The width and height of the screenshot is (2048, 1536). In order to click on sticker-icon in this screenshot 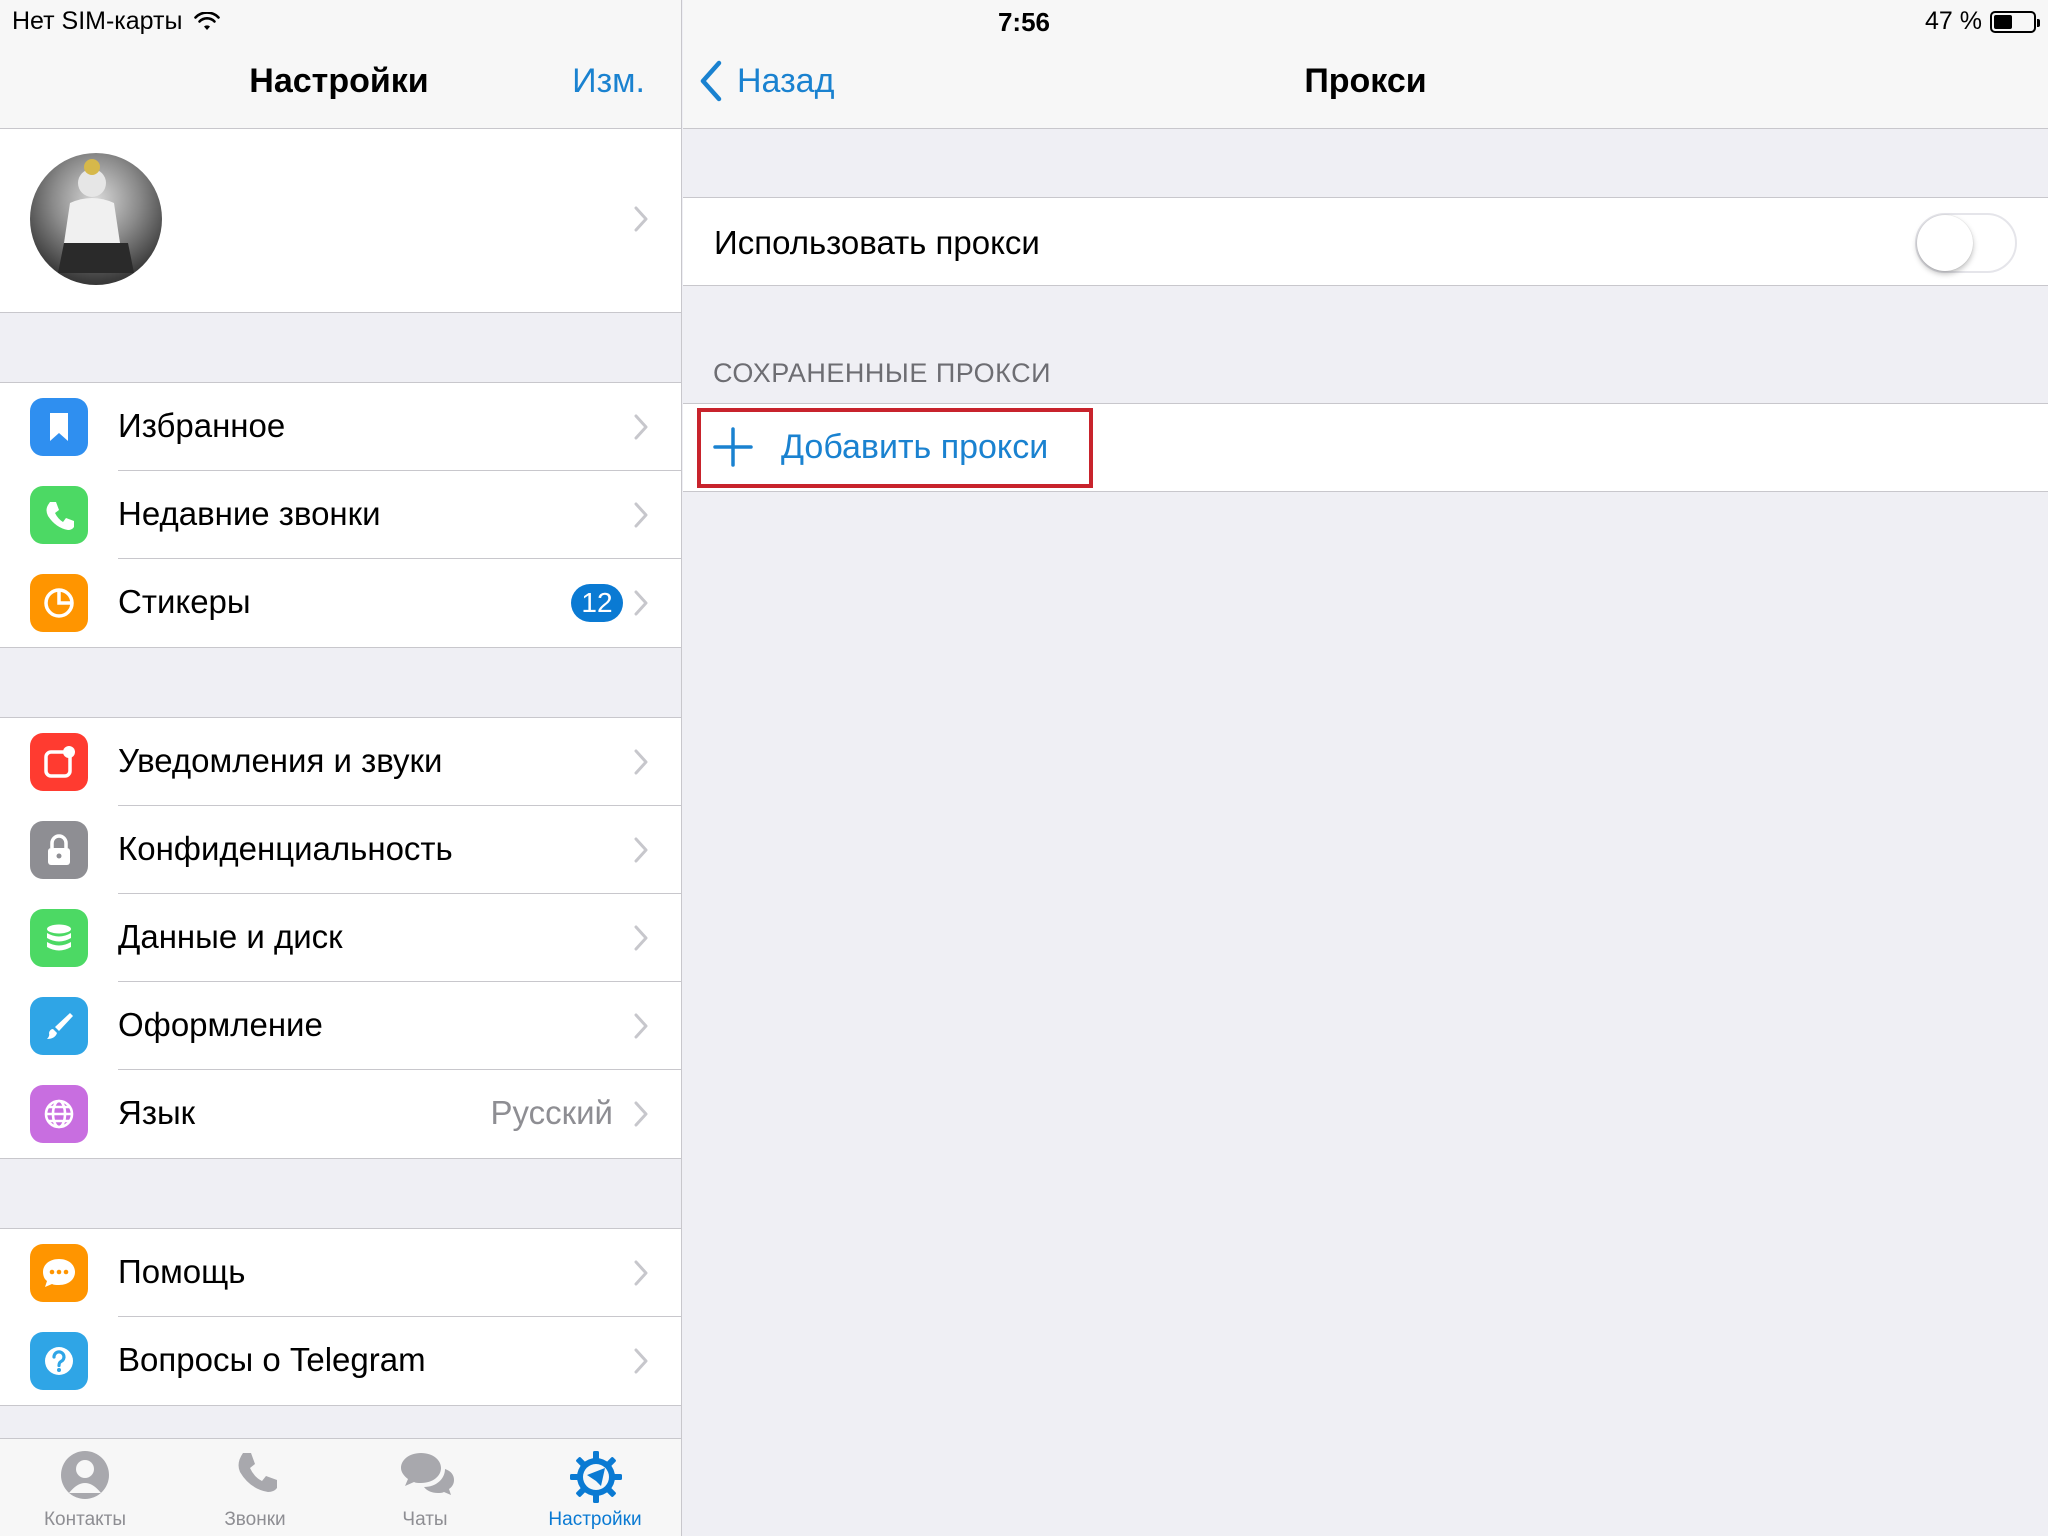, I will do `click(59, 603)`.